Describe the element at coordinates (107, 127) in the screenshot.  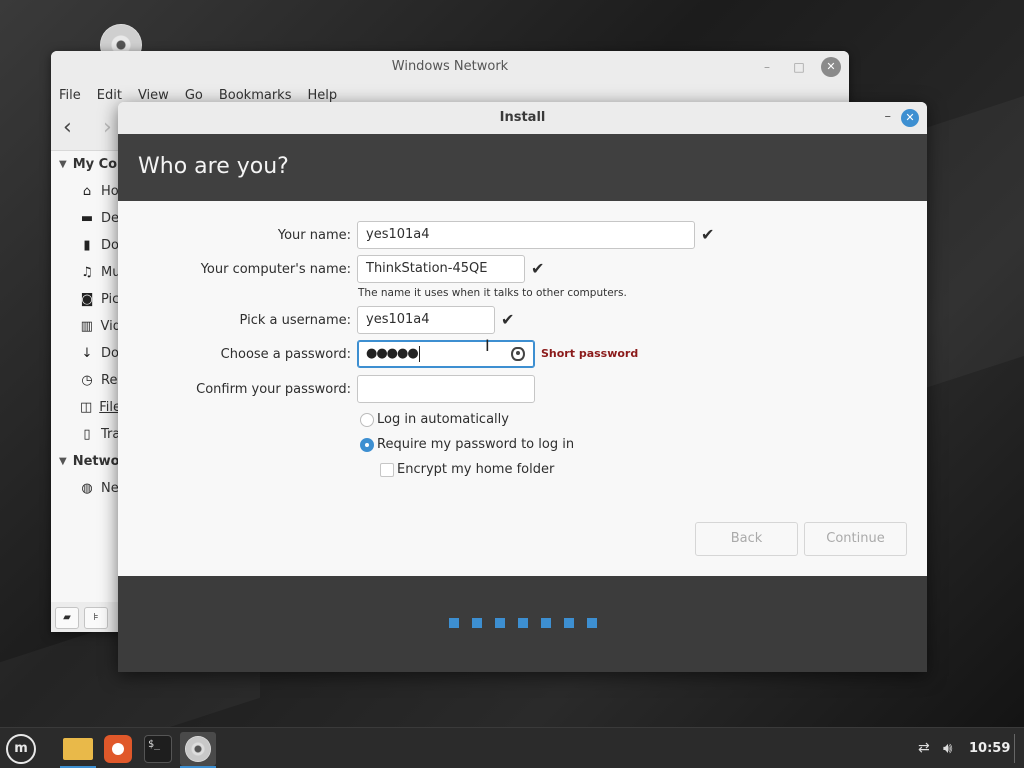
I see `forward-arrow-icon: ›` at that location.